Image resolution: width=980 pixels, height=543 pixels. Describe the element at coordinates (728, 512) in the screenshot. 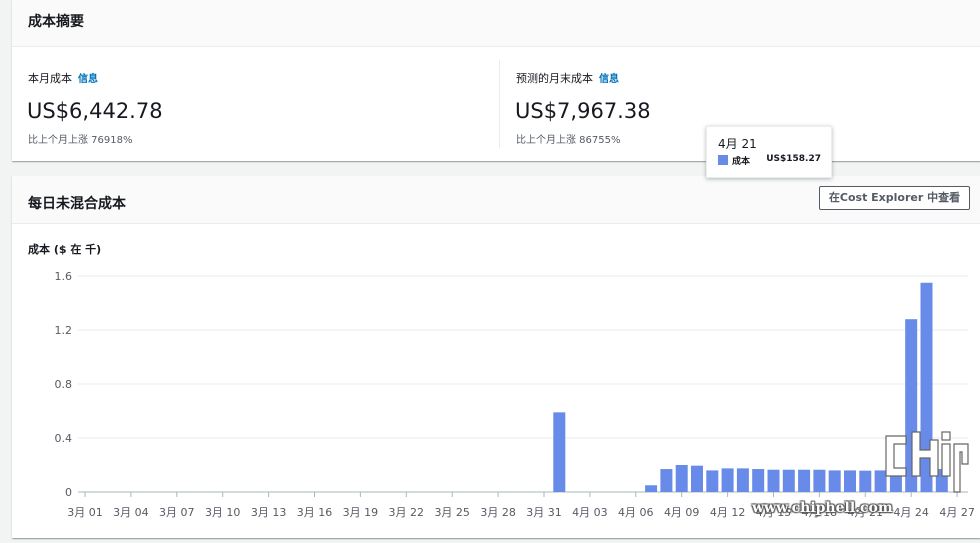

I see `x-tick-label: 4月 12` at that location.